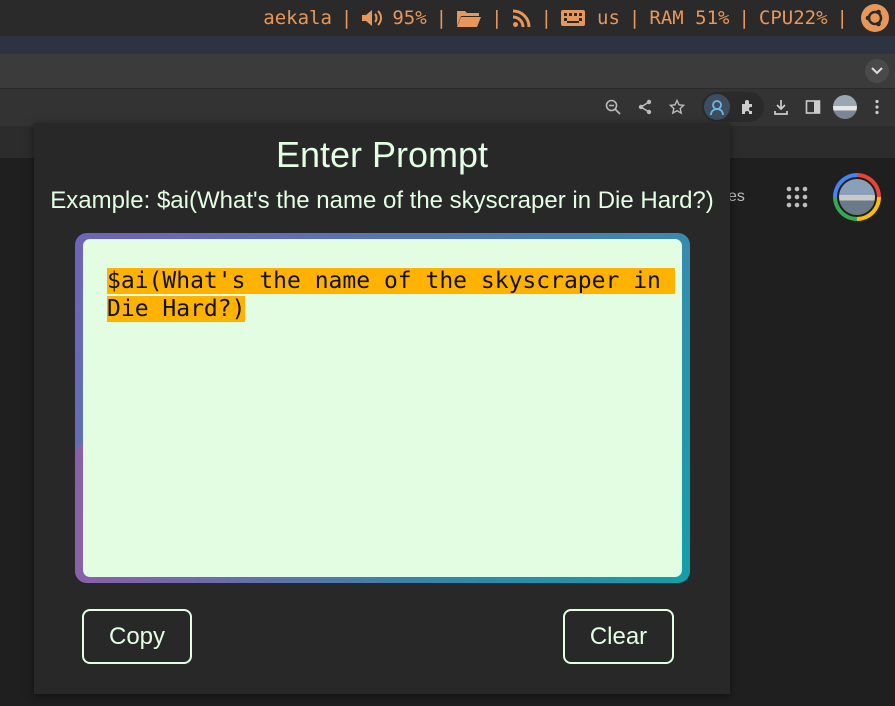 This screenshot has height=706, width=895. What do you see at coordinates (845, 107) in the screenshot?
I see `profile-avatar-icon` at bounding box center [845, 107].